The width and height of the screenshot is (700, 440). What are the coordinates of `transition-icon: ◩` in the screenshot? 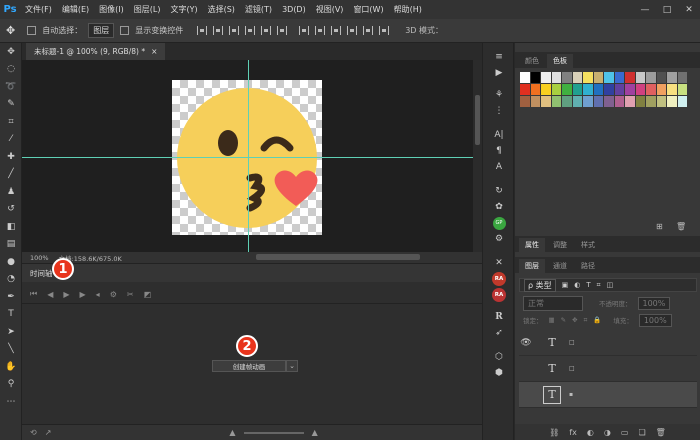 It's located at (148, 294).